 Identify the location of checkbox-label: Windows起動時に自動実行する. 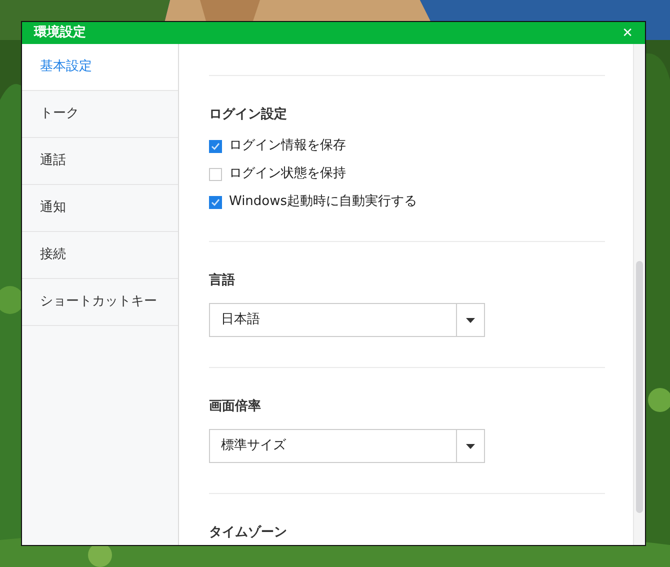
(323, 202).